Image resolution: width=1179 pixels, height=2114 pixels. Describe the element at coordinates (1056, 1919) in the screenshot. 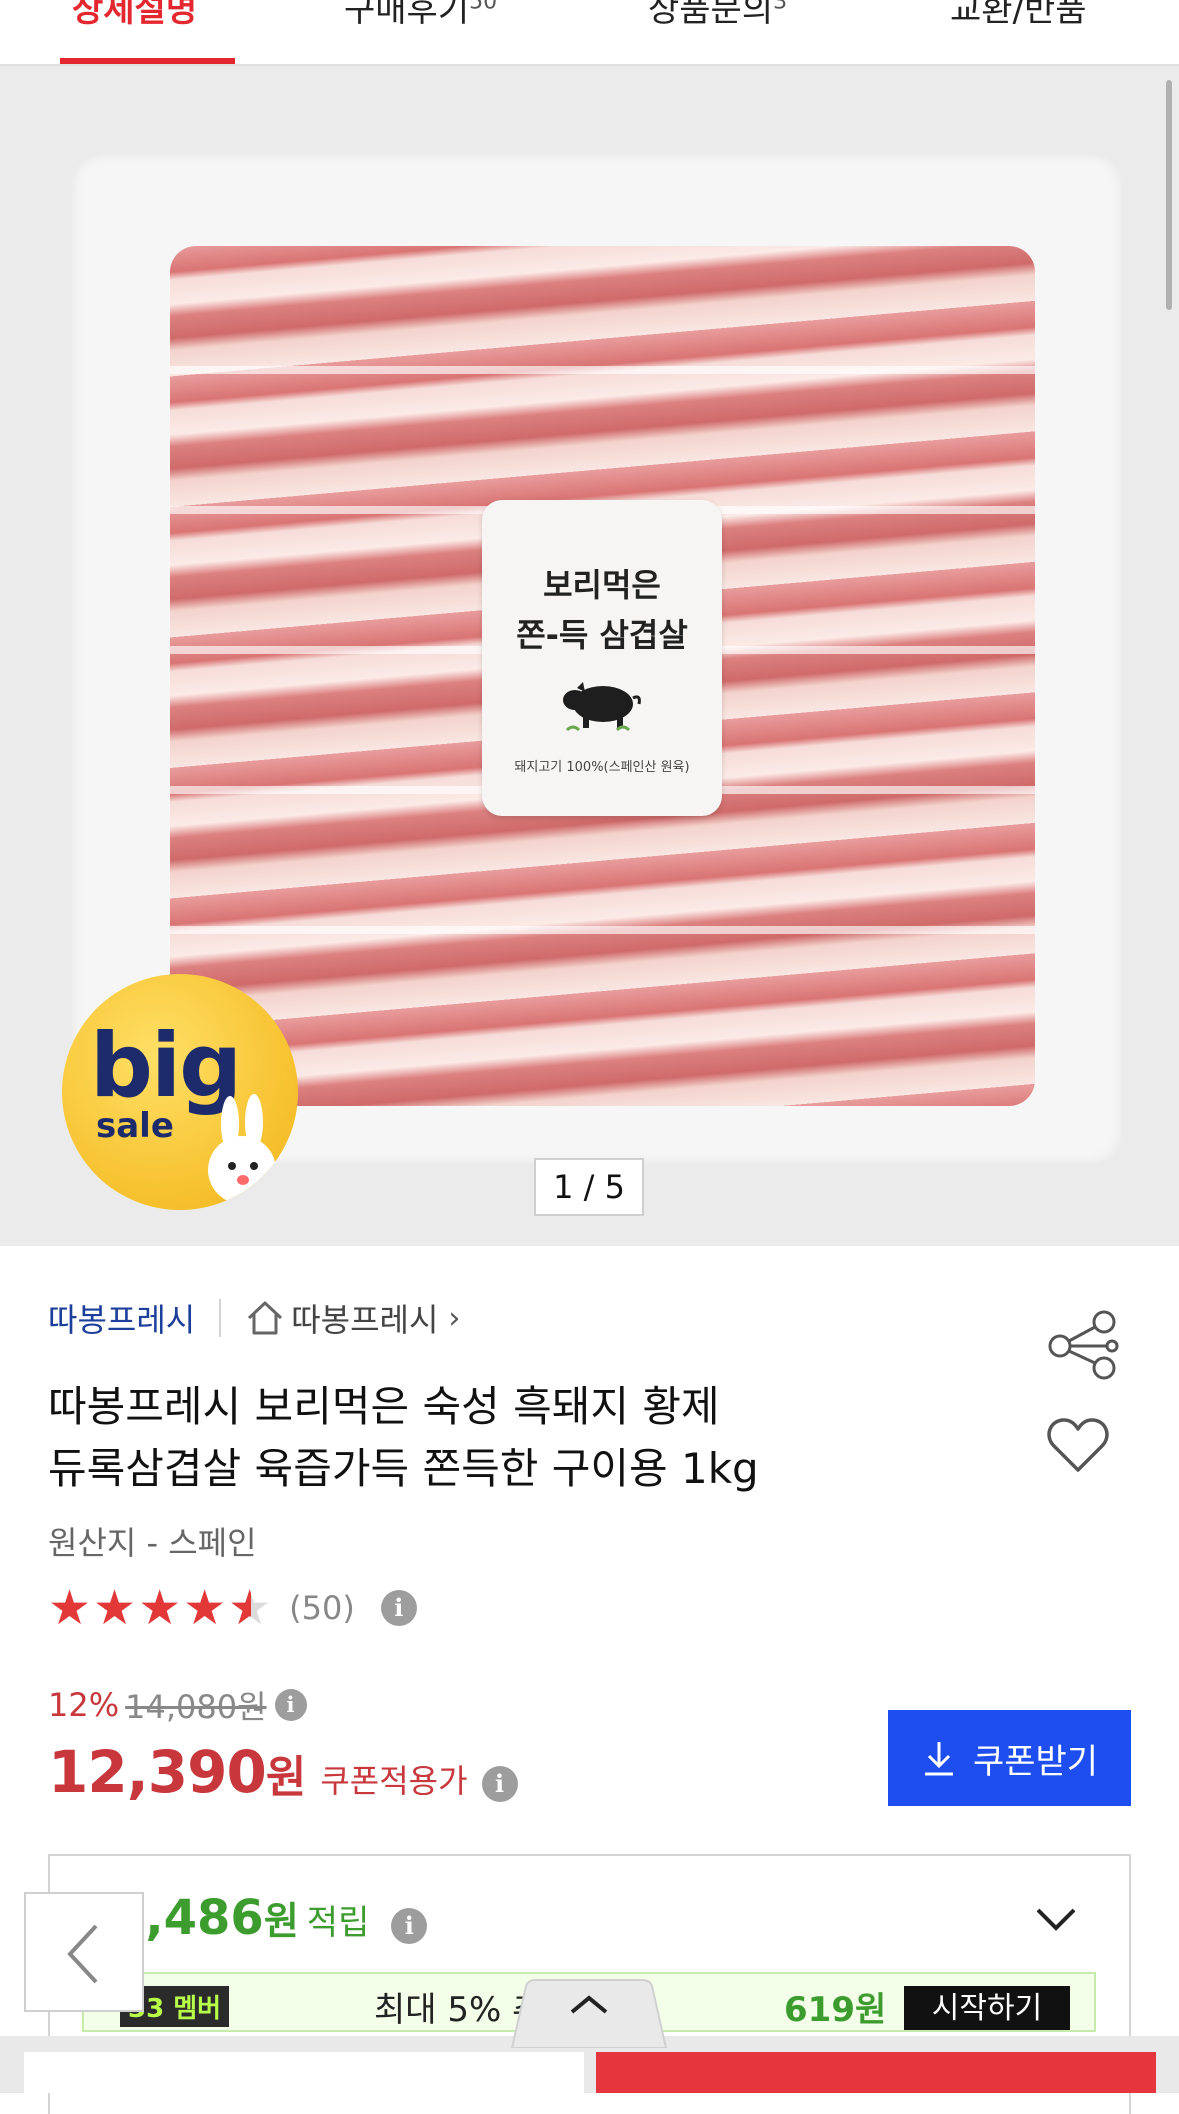

I see `chevron-down-icon` at that location.